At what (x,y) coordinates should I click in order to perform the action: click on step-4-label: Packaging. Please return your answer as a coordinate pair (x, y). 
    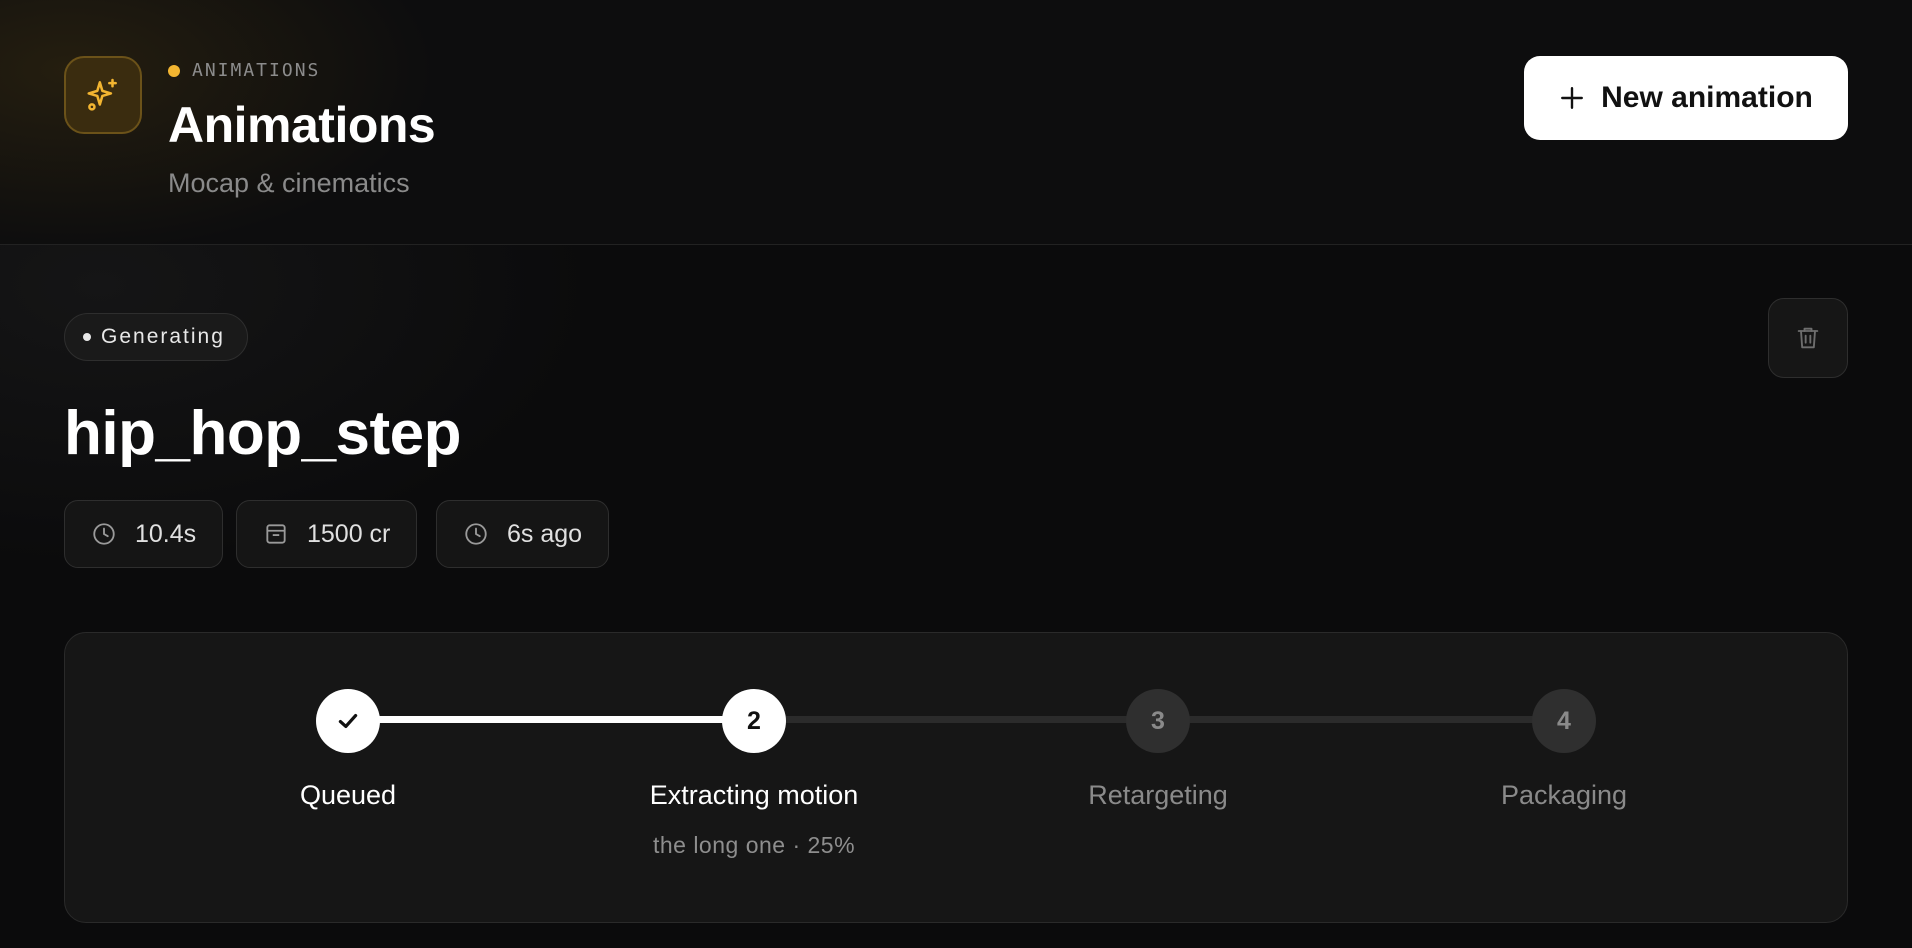
    Looking at the image, I should click on (1564, 795).